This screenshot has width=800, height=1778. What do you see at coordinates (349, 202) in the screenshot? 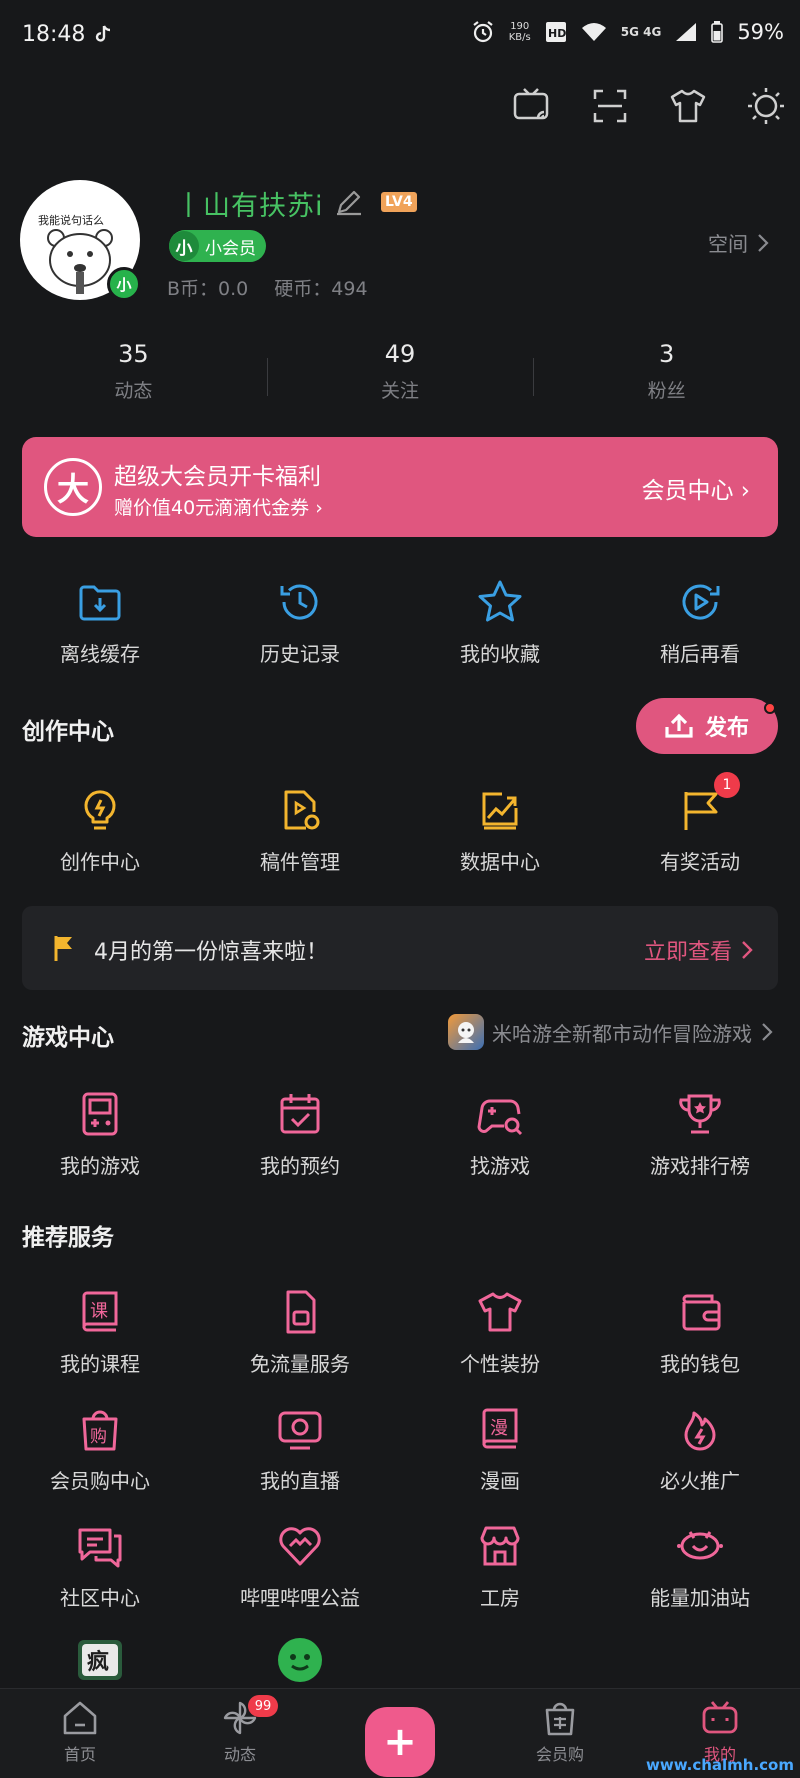
I see `edit-pencil-icon` at bounding box center [349, 202].